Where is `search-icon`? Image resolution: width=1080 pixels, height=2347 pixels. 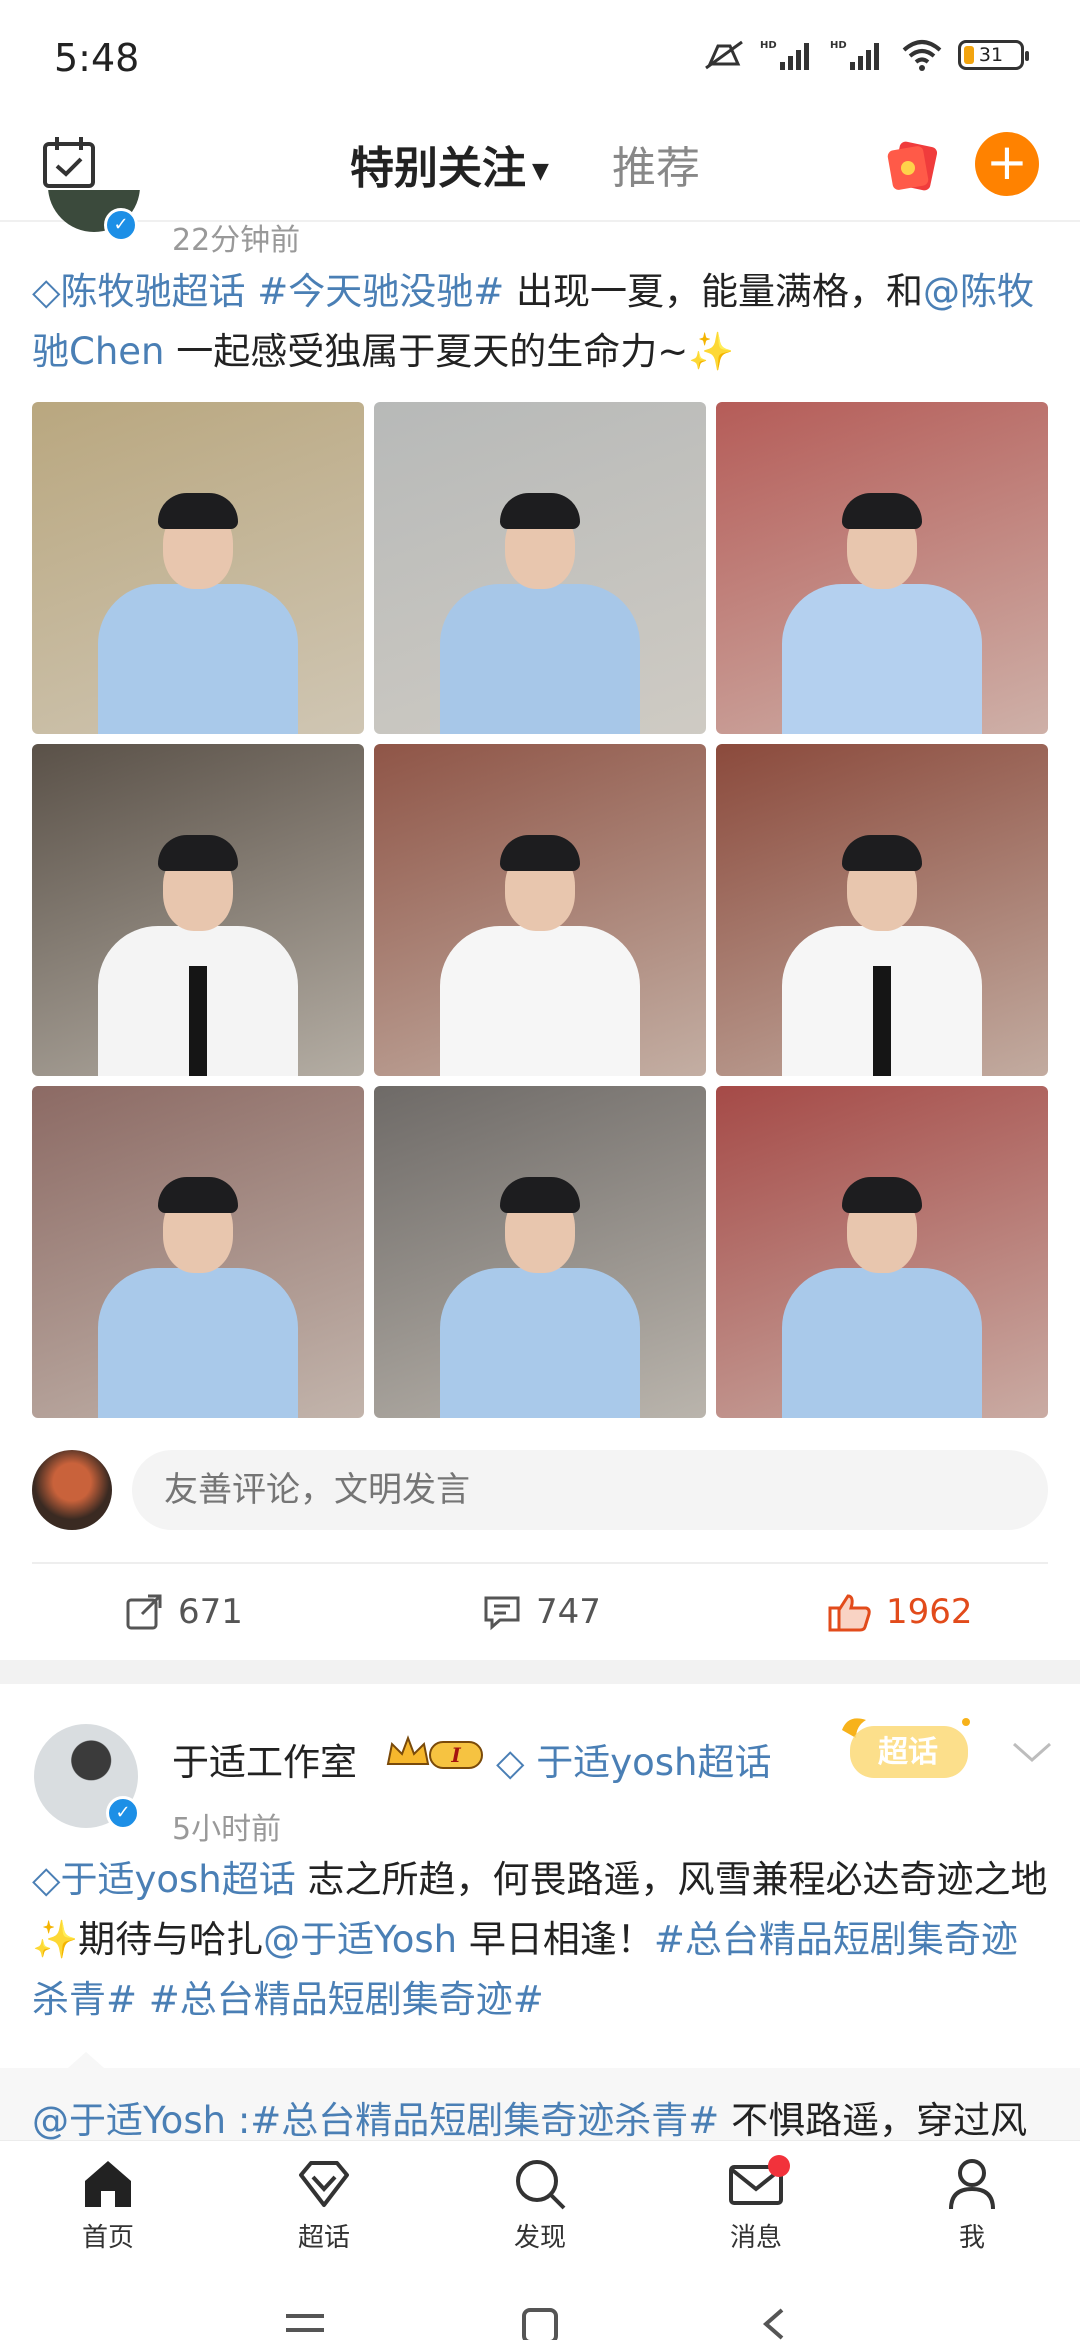
search-icon is located at coordinates (541, 2185).